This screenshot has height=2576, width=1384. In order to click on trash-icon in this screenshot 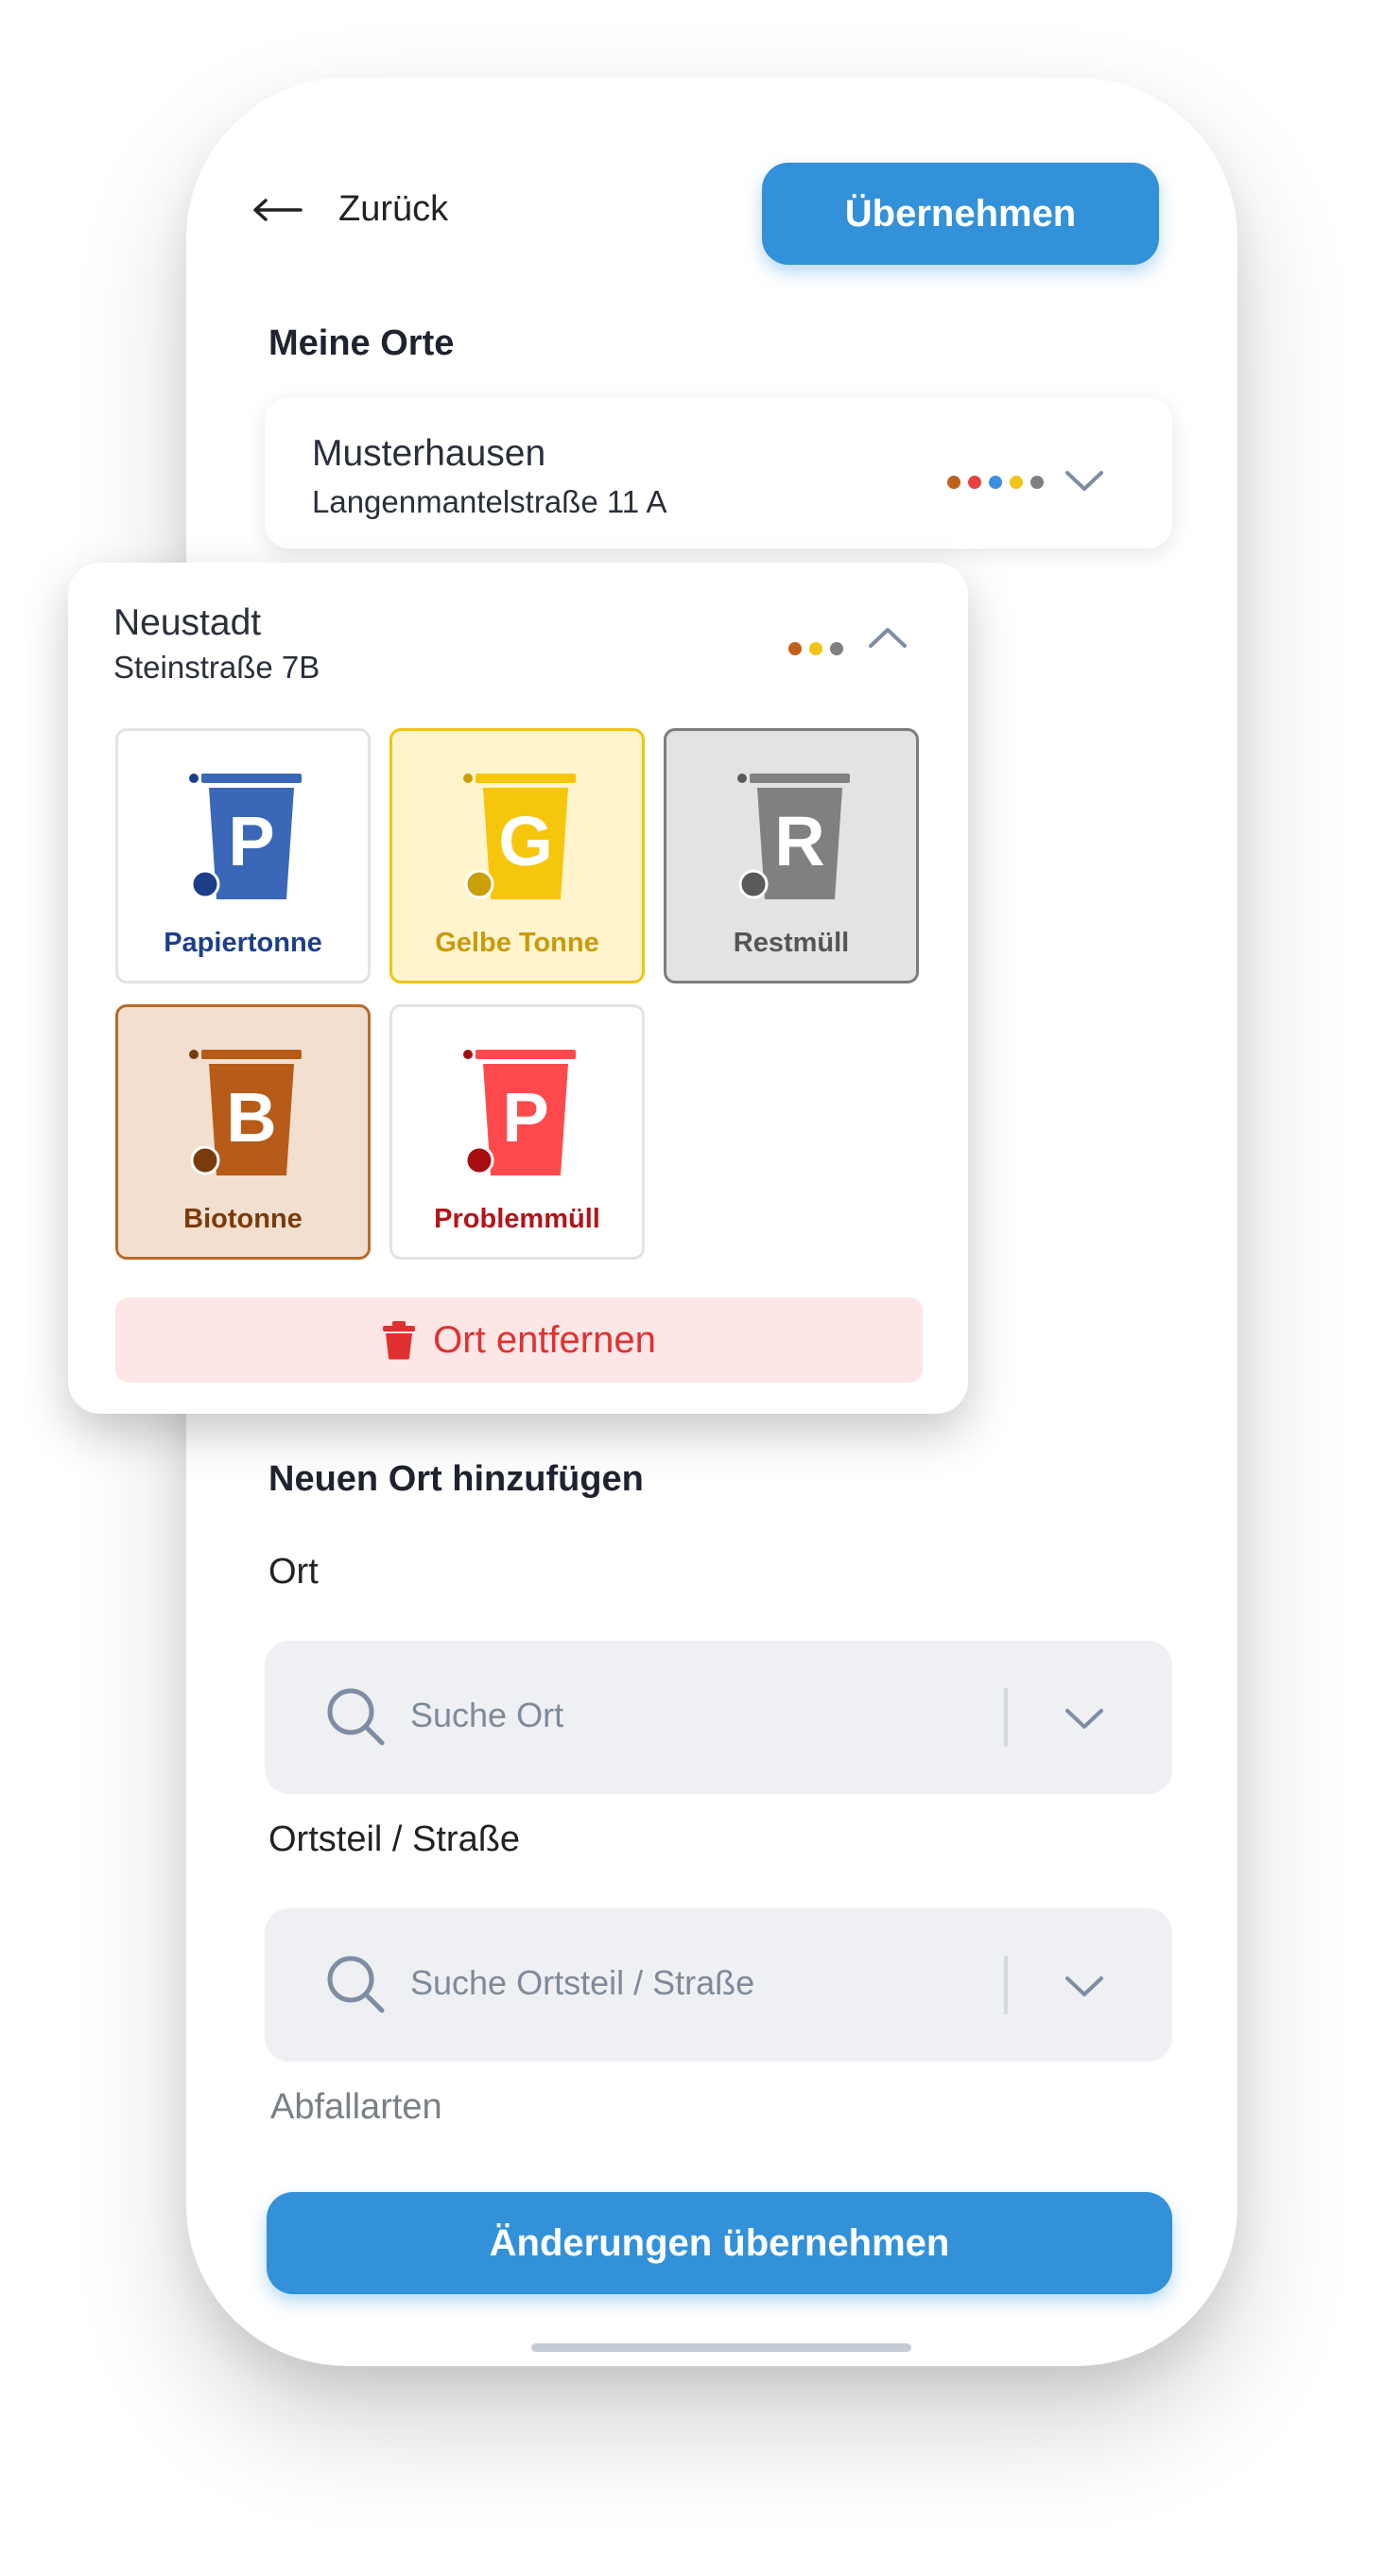, I will do `click(400, 1340)`.